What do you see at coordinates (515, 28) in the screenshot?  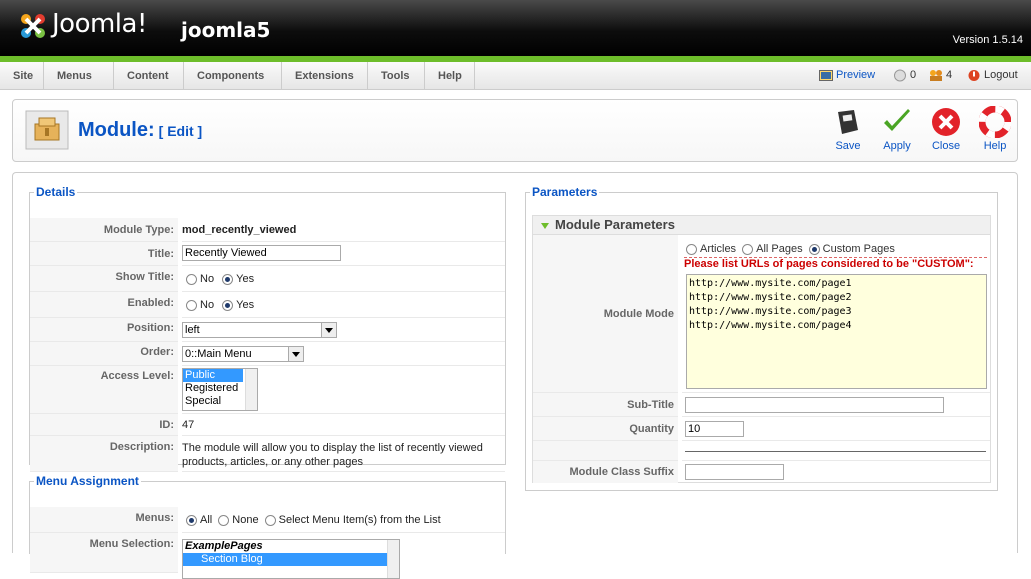 I see `header-bar: Joomla! joomla5 Version 1.5.14` at bounding box center [515, 28].